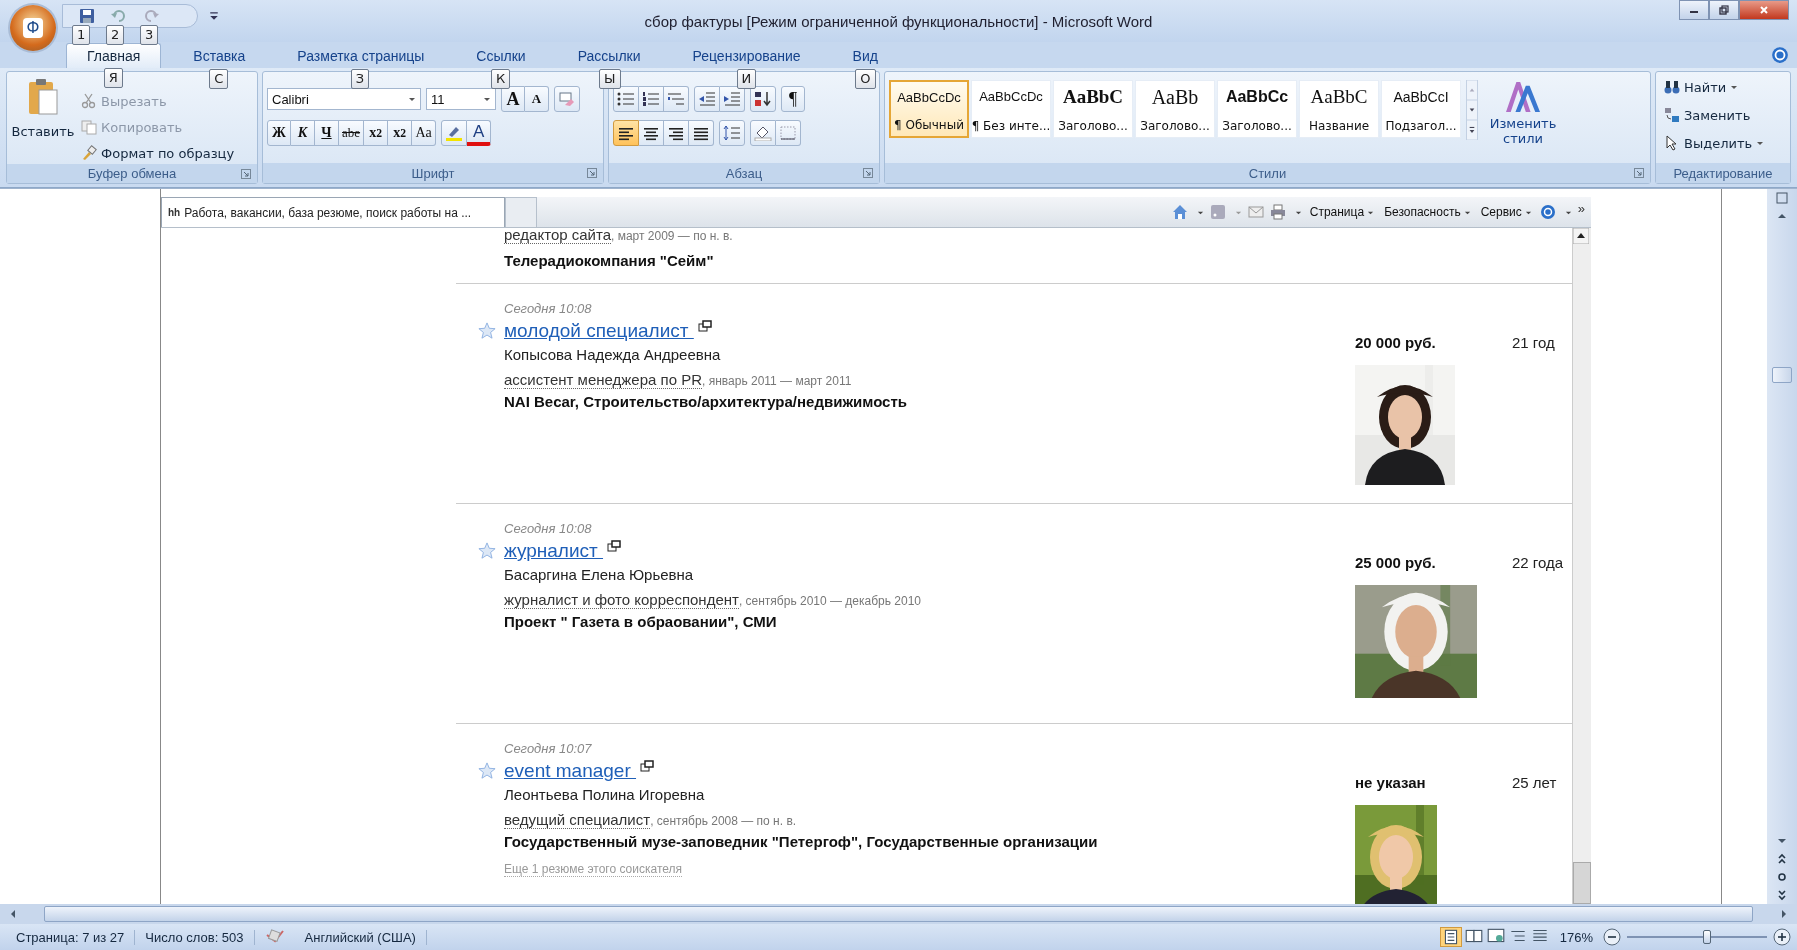  I want to click on align-center-button, so click(651, 133).